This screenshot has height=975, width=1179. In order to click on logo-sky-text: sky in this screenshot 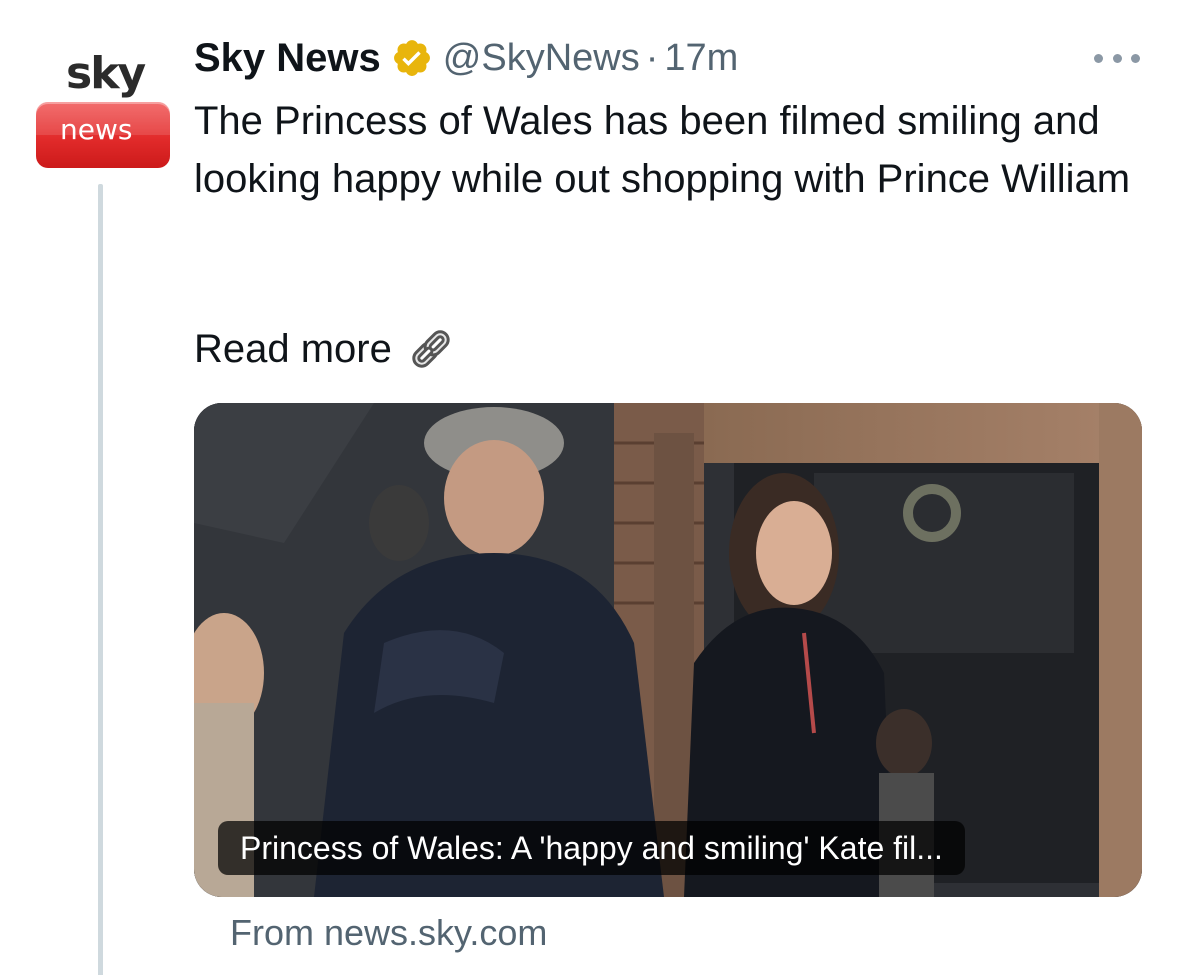, I will do `click(106, 73)`.